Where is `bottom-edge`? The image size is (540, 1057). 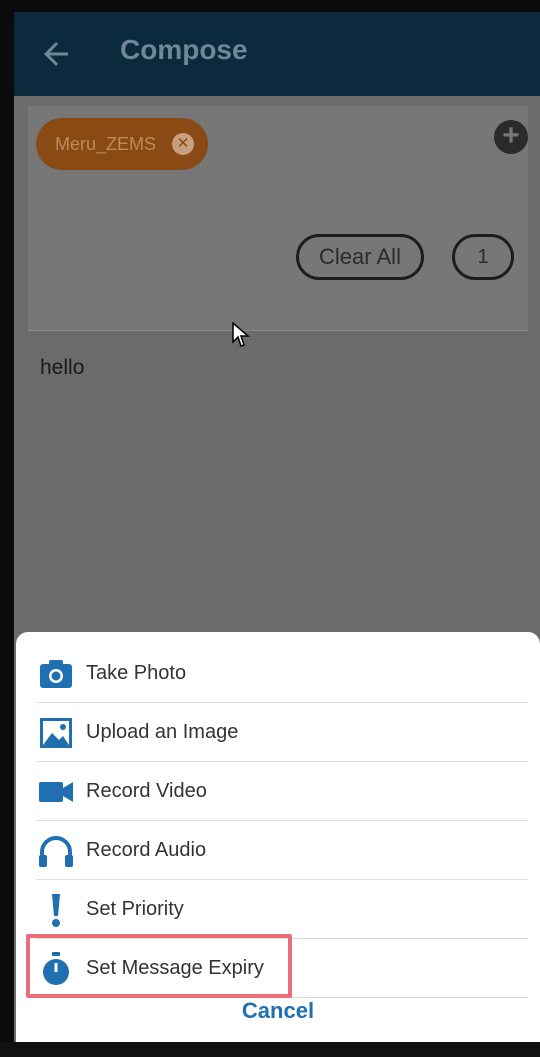 bottom-edge is located at coordinates (270, 1049).